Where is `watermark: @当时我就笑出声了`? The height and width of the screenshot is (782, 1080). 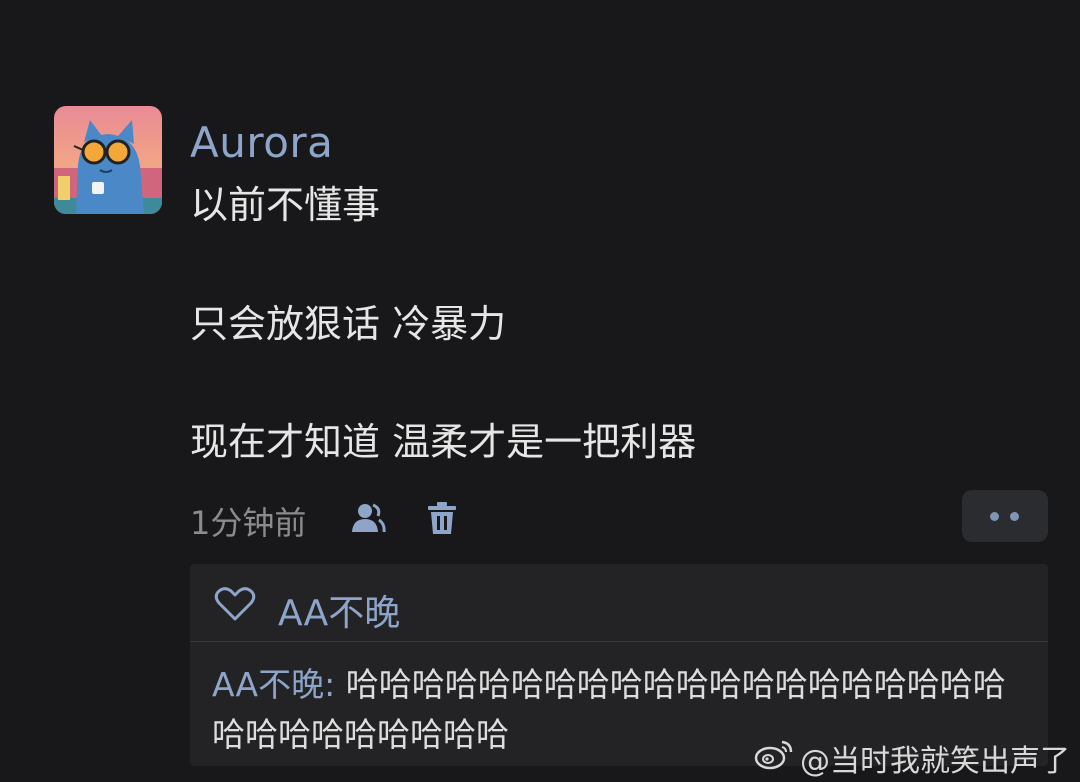 watermark: @当时我就笑出声了 is located at coordinates (912, 758).